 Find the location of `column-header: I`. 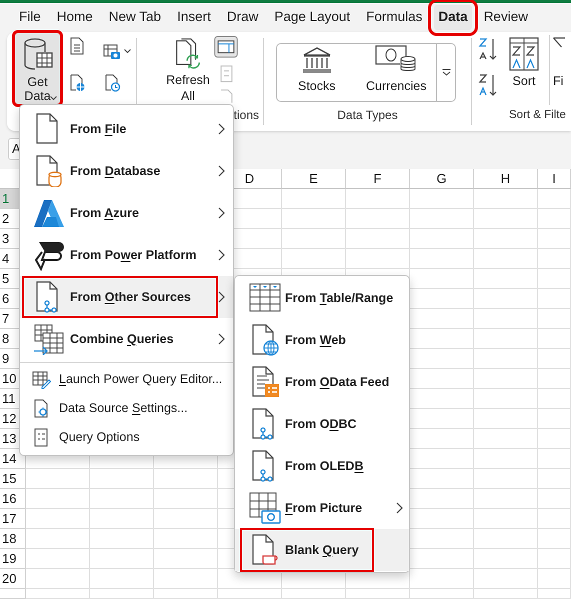

column-header: I is located at coordinates (554, 178).